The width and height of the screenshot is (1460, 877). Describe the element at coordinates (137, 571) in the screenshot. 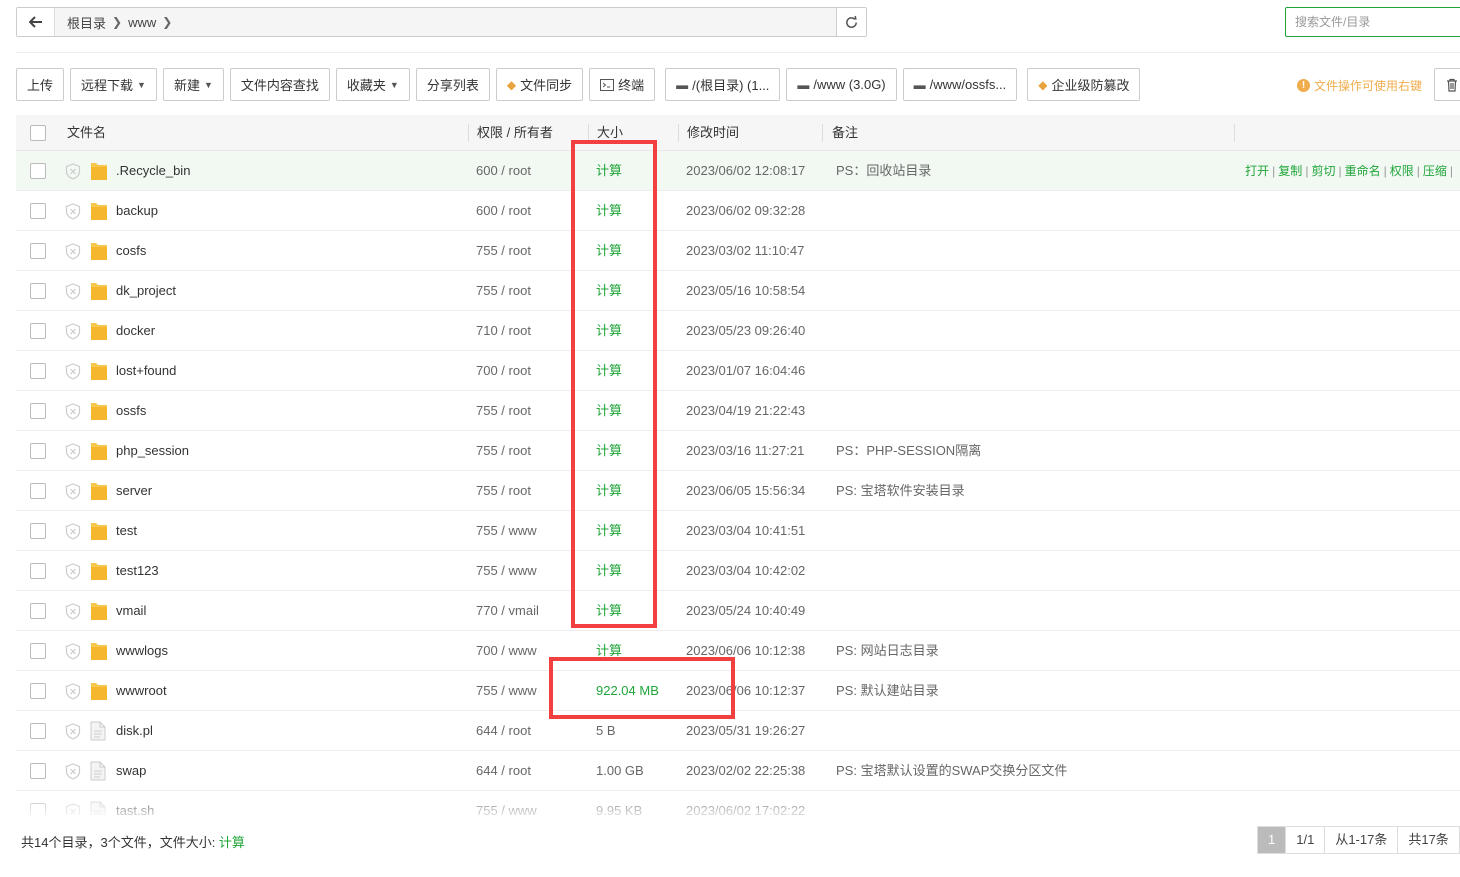

I see `file-name: test123` at that location.